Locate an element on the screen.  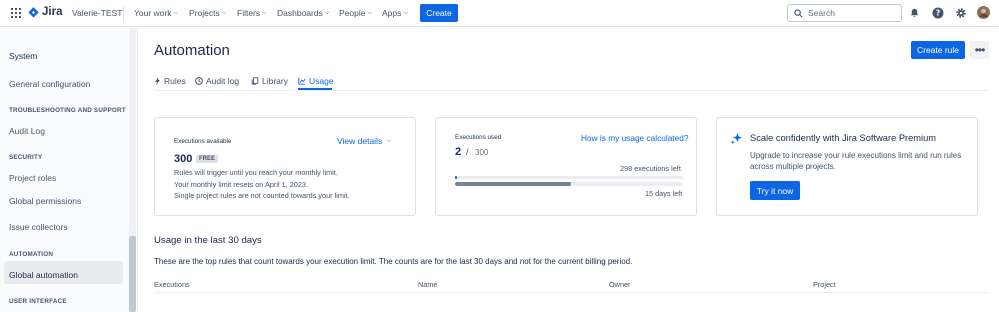
sparkle-icon is located at coordinates (736, 138).